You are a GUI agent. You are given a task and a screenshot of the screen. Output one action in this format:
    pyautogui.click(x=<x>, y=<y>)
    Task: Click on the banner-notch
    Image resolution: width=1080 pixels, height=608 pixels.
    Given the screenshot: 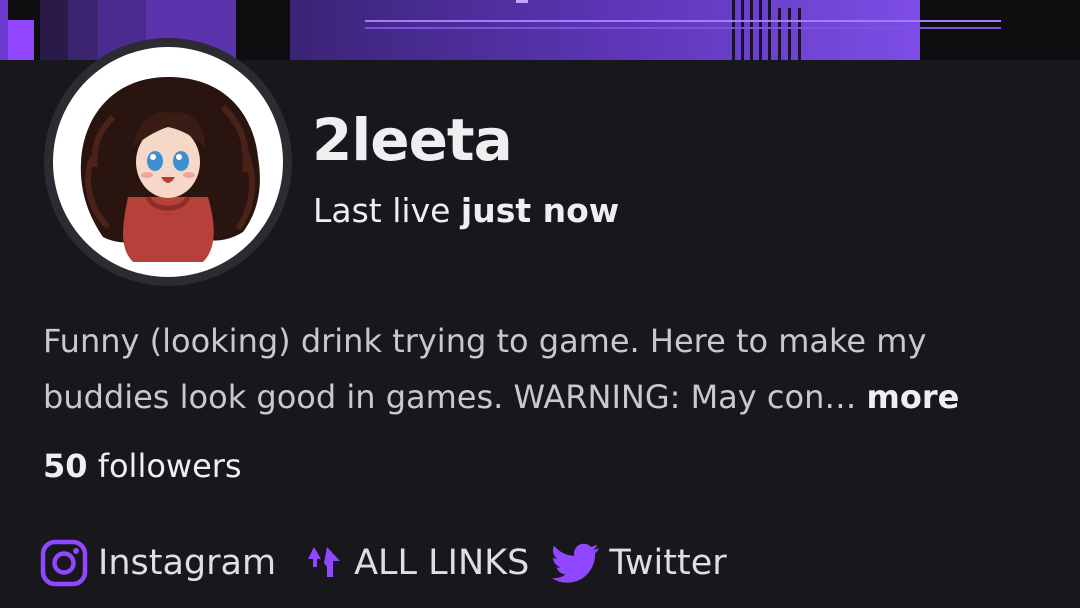 What is the action you would take?
    pyautogui.click(x=522, y=1)
    